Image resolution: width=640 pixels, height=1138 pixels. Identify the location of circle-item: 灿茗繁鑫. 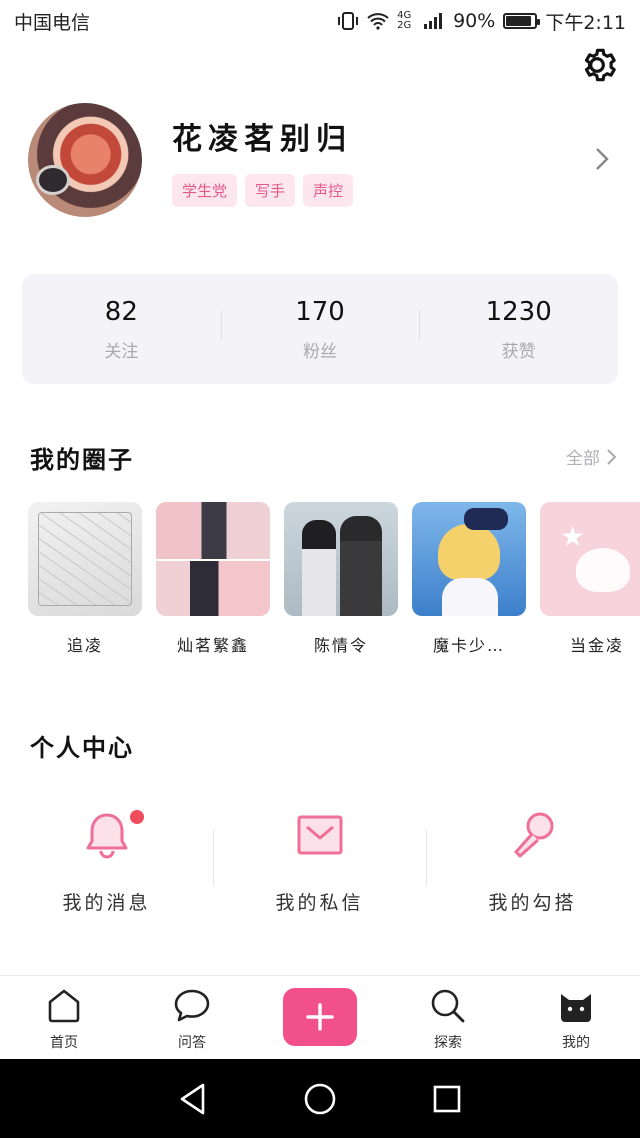
(213, 582).